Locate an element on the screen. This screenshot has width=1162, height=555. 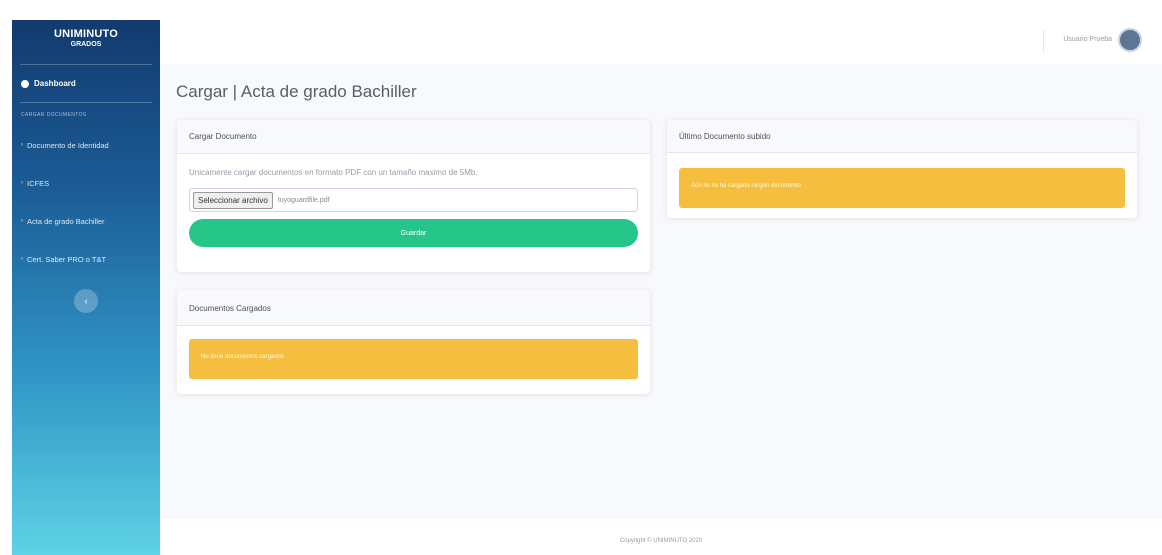
page-title: Cargar | Acta de grado Bachiller is located at coordinates (296, 91).